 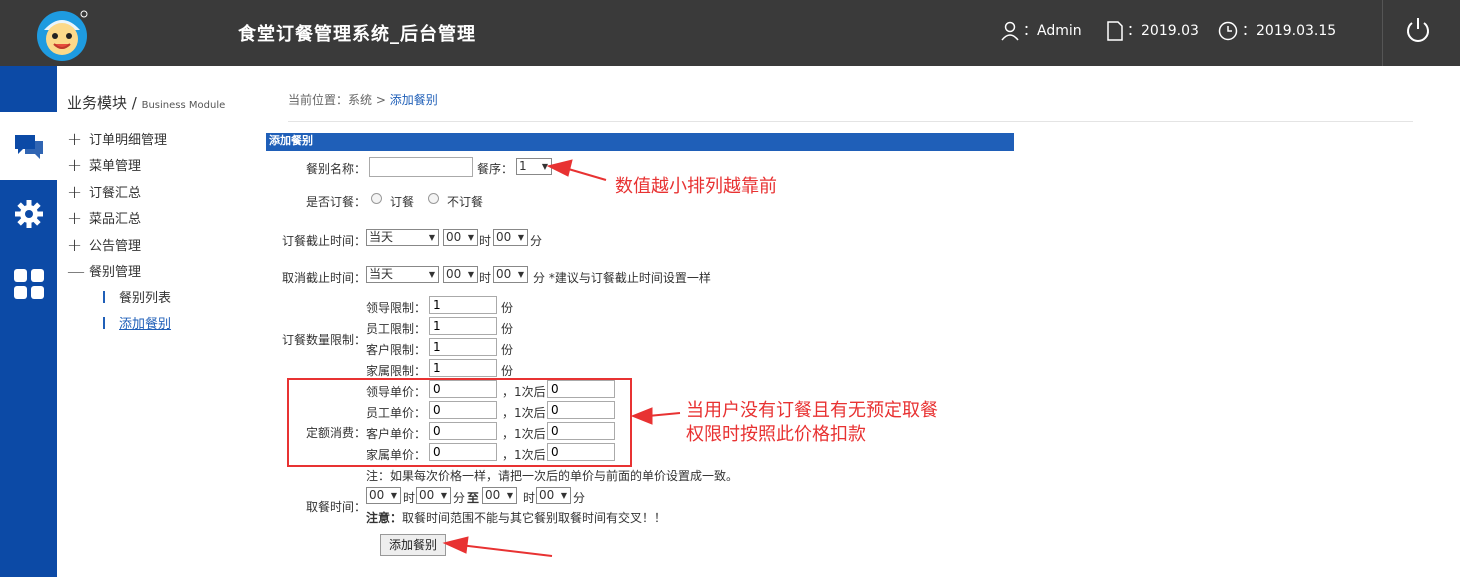 What do you see at coordinates (534, 166) in the screenshot?
I see `order-select: 1 ▼` at bounding box center [534, 166].